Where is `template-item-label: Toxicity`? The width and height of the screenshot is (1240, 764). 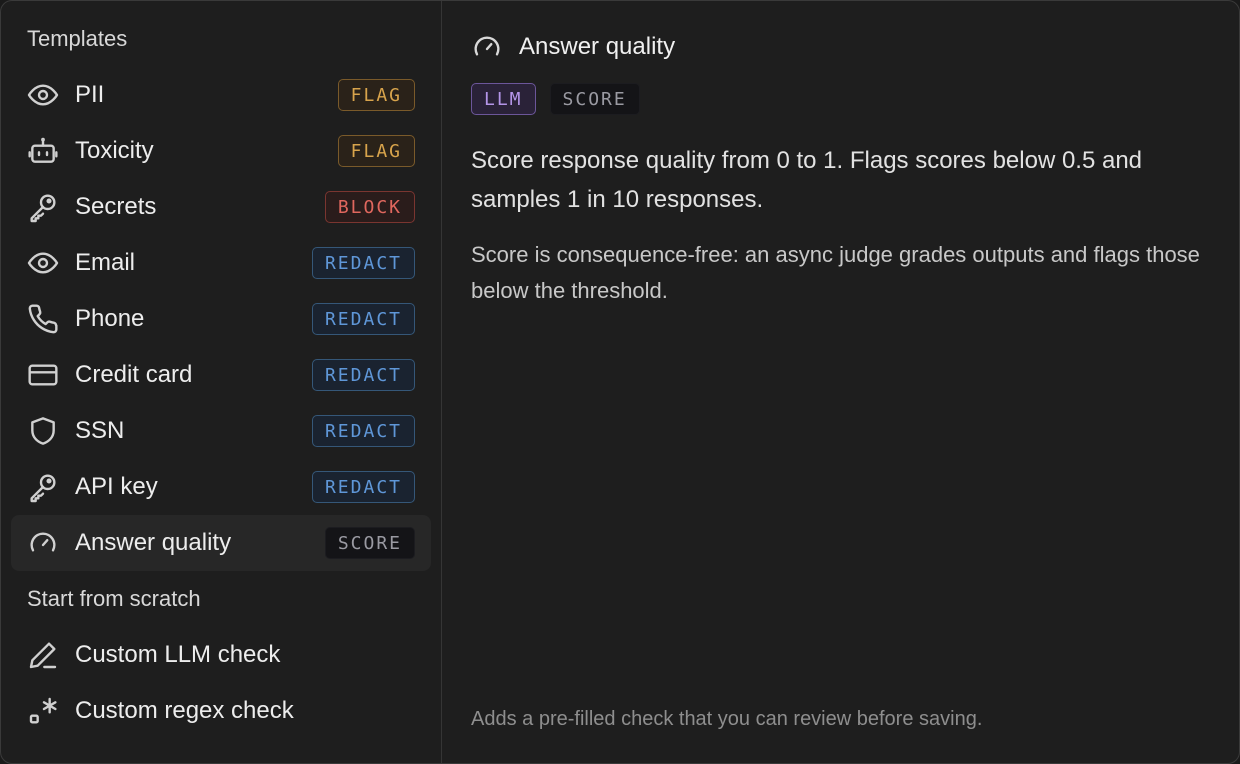 template-item-label: Toxicity is located at coordinates (114, 150).